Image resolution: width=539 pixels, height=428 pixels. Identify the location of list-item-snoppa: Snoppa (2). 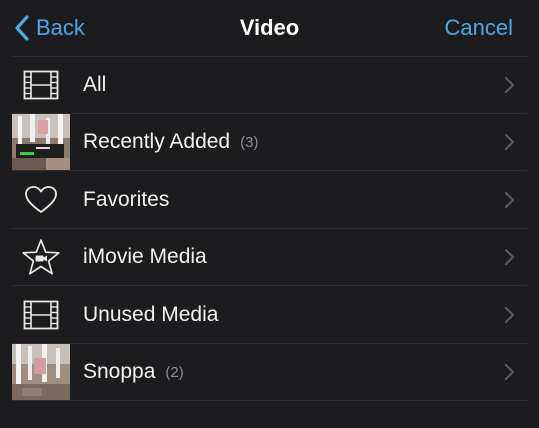
(269, 373).